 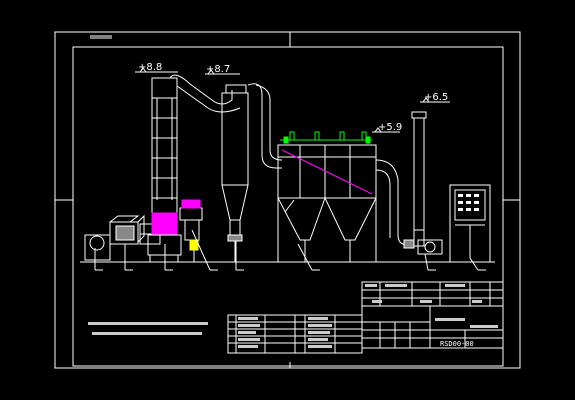 What do you see at coordinates (457, 344) in the screenshot?
I see `drawing-number: RSD00-00` at bounding box center [457, 344].